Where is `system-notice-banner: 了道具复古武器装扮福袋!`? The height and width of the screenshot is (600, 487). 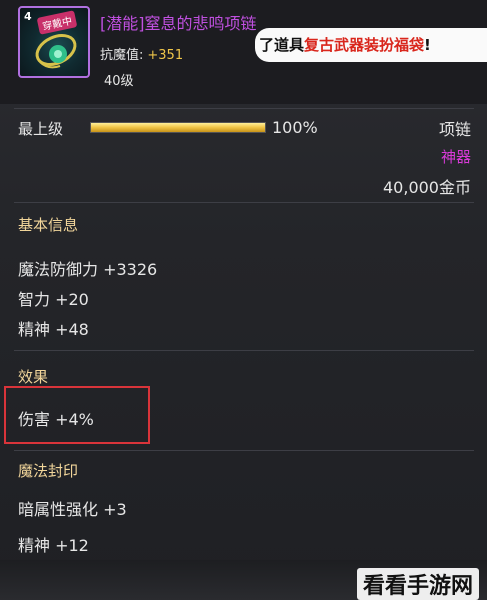 system-notice-banner: 了道具复古武器装扮福袋! is located at coordinates (371, 45).